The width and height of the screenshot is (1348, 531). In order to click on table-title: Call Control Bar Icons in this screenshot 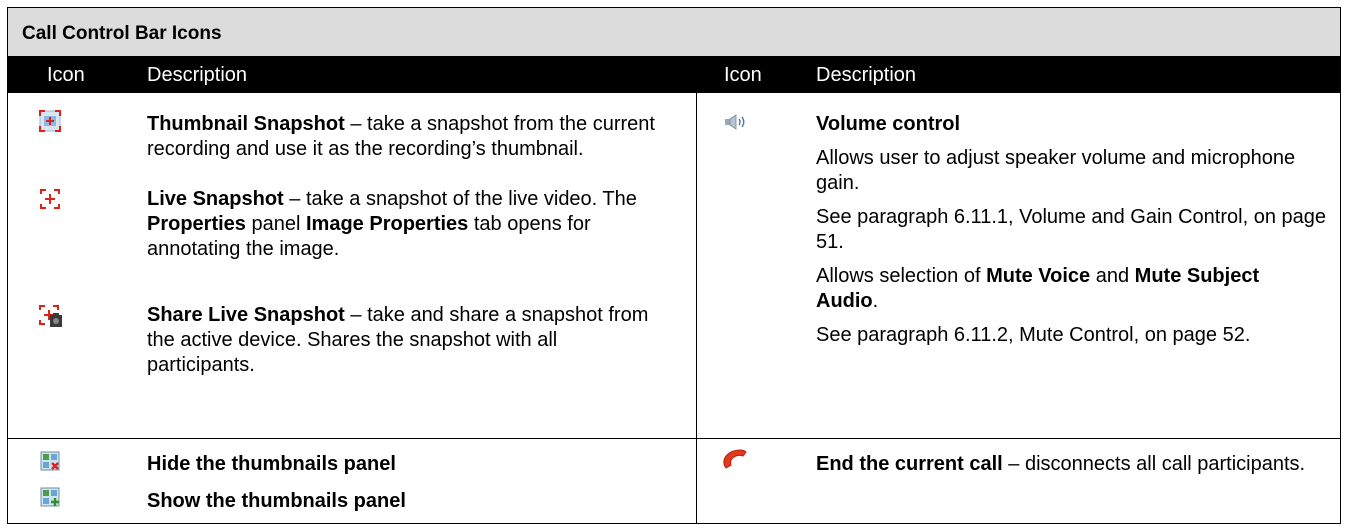, I will do `click(122, 33)`.